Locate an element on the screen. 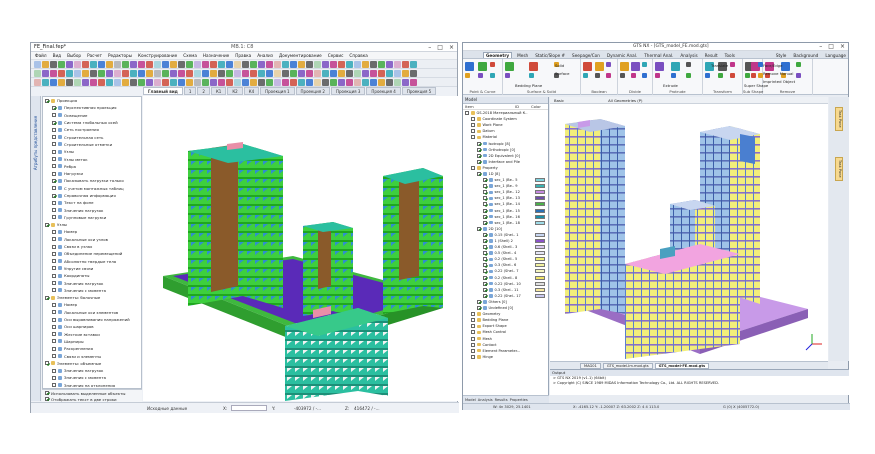  view-tab-2: 2 is located at coordinates (203, 91).